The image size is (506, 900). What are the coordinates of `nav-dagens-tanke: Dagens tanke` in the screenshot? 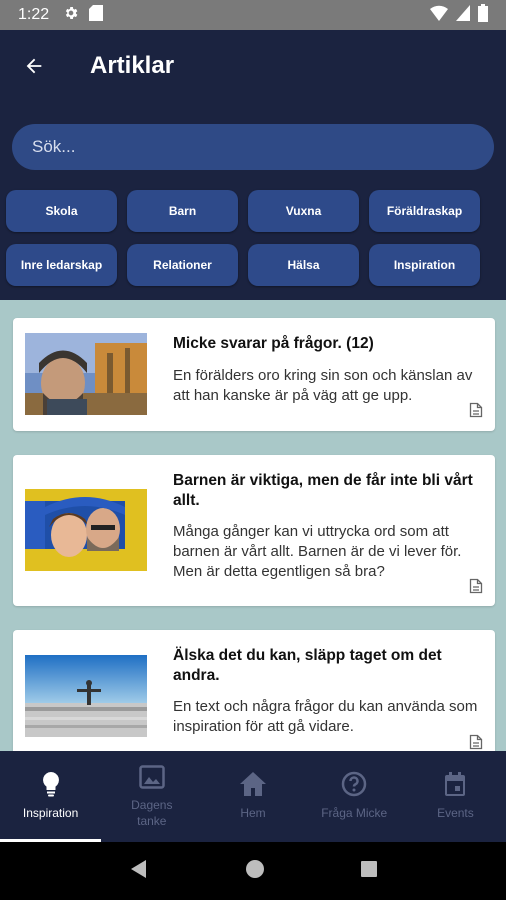 It's located at (151, 796).